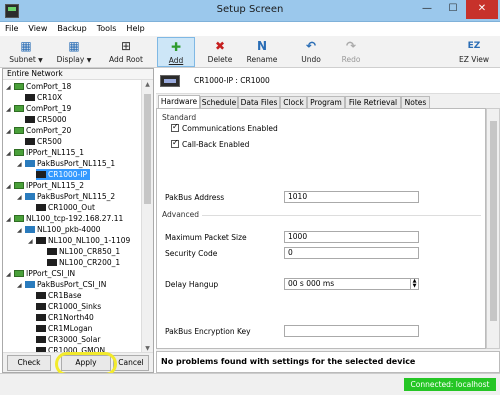 This screenshot has height=395, width=500. Describe the element at coordinates (147, 217) in the screenshot. I see `tree-scrollbar: ▲ ▼` at that location.